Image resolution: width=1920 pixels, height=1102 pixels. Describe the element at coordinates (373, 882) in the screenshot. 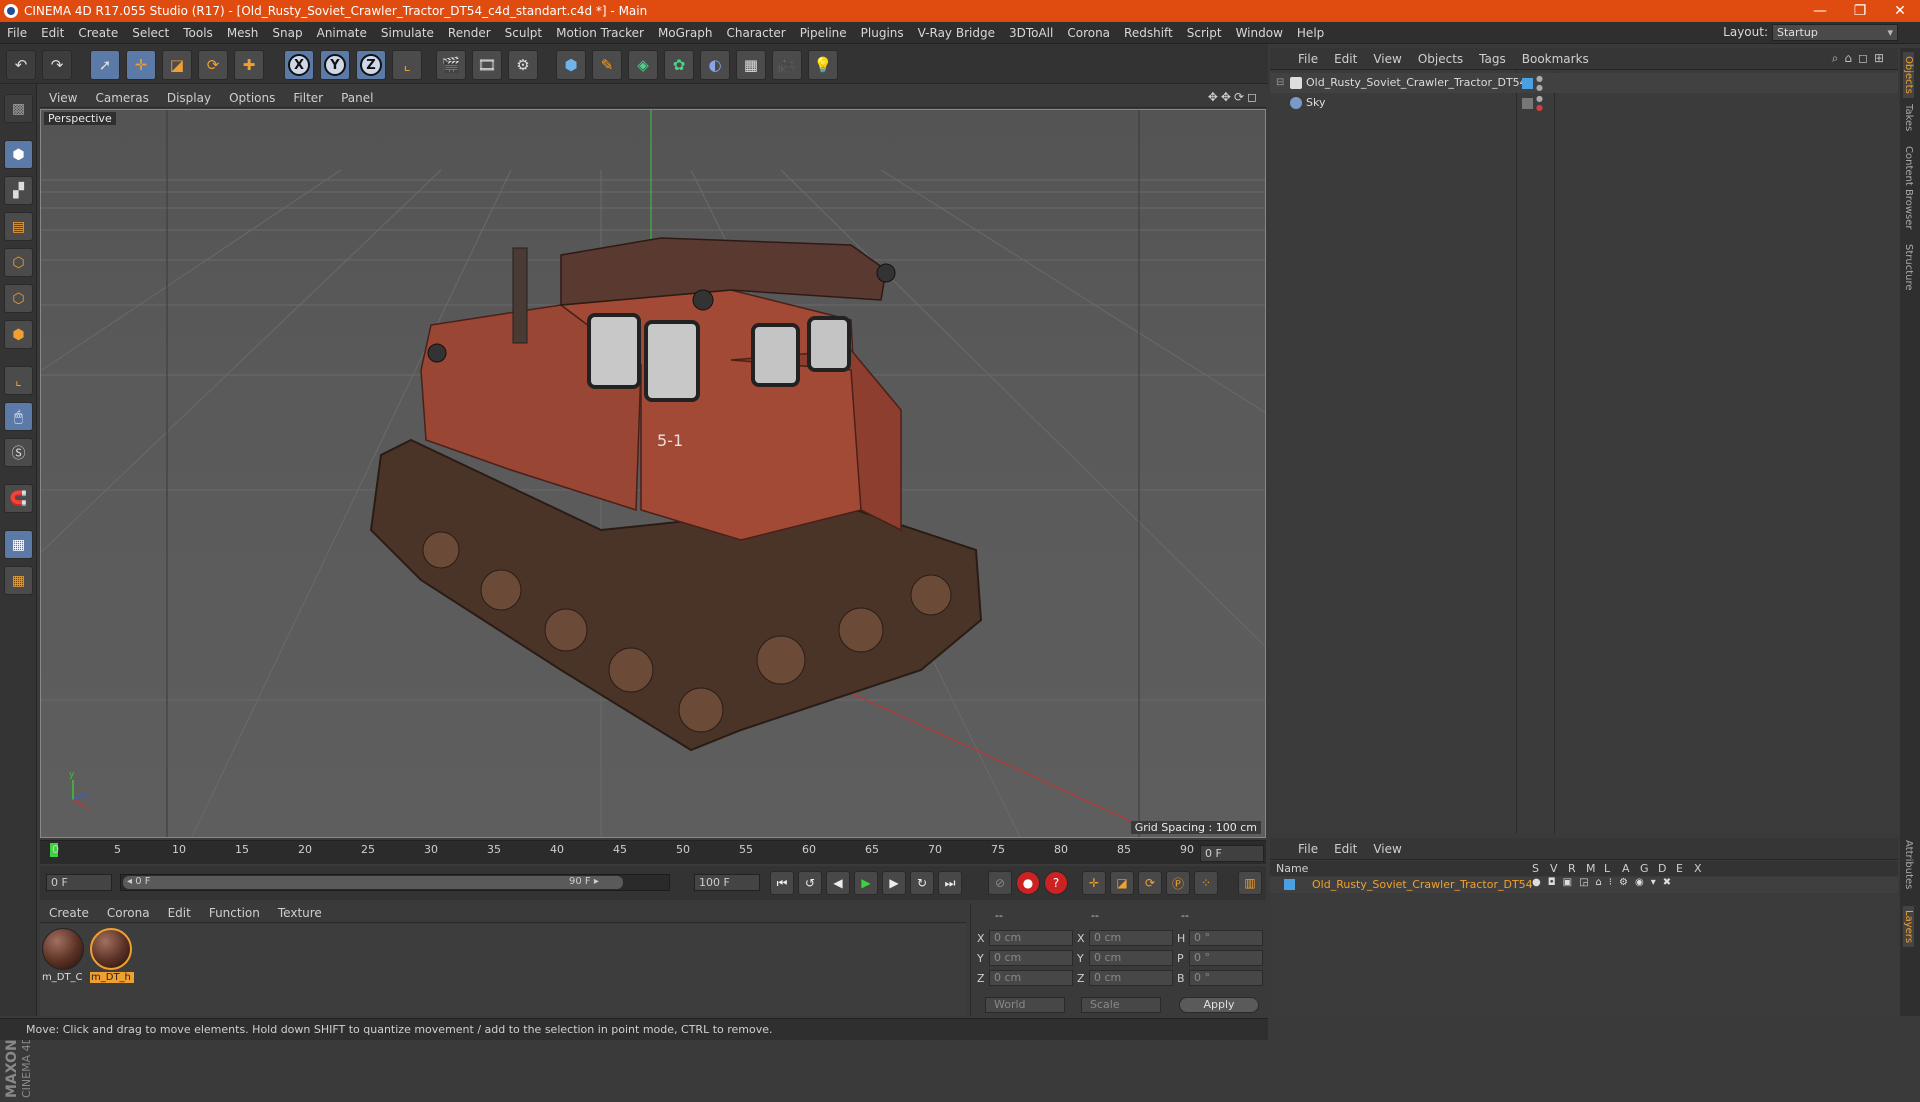

I see `range-slider-handle` at that location.